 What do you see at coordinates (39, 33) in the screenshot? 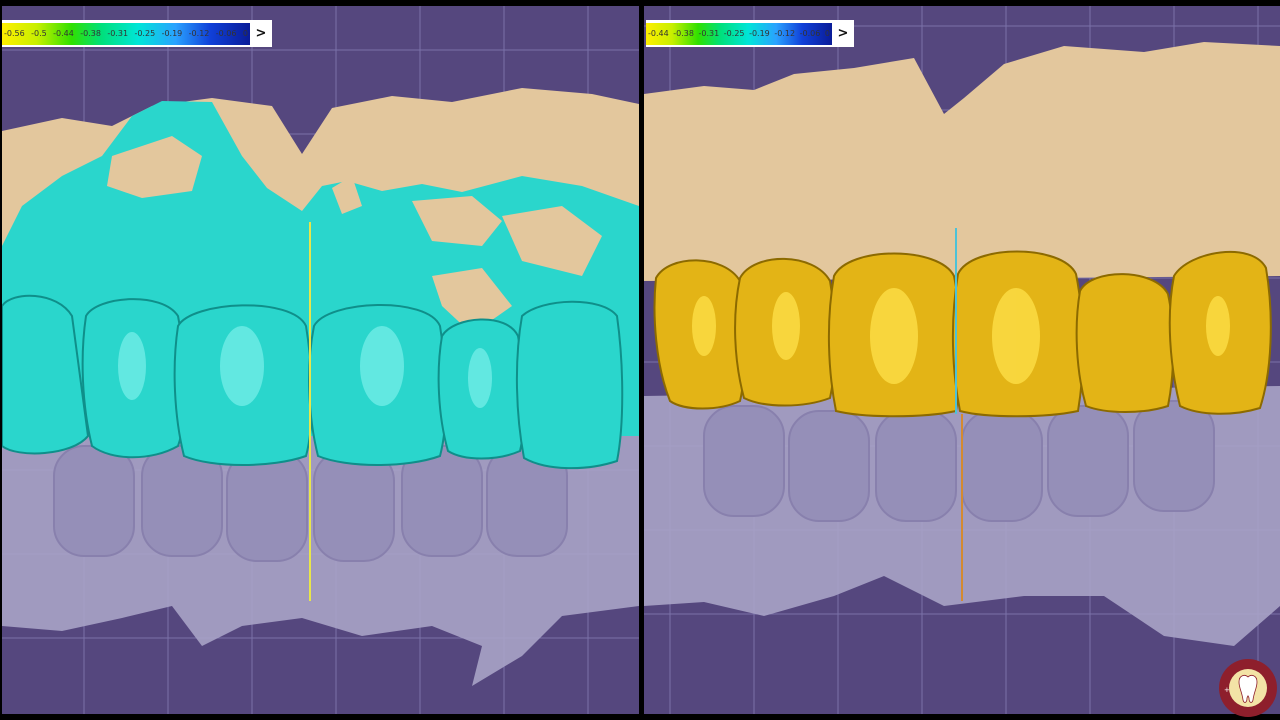
I see `scale-tick: -0.5` at bounding box center [39, 33].